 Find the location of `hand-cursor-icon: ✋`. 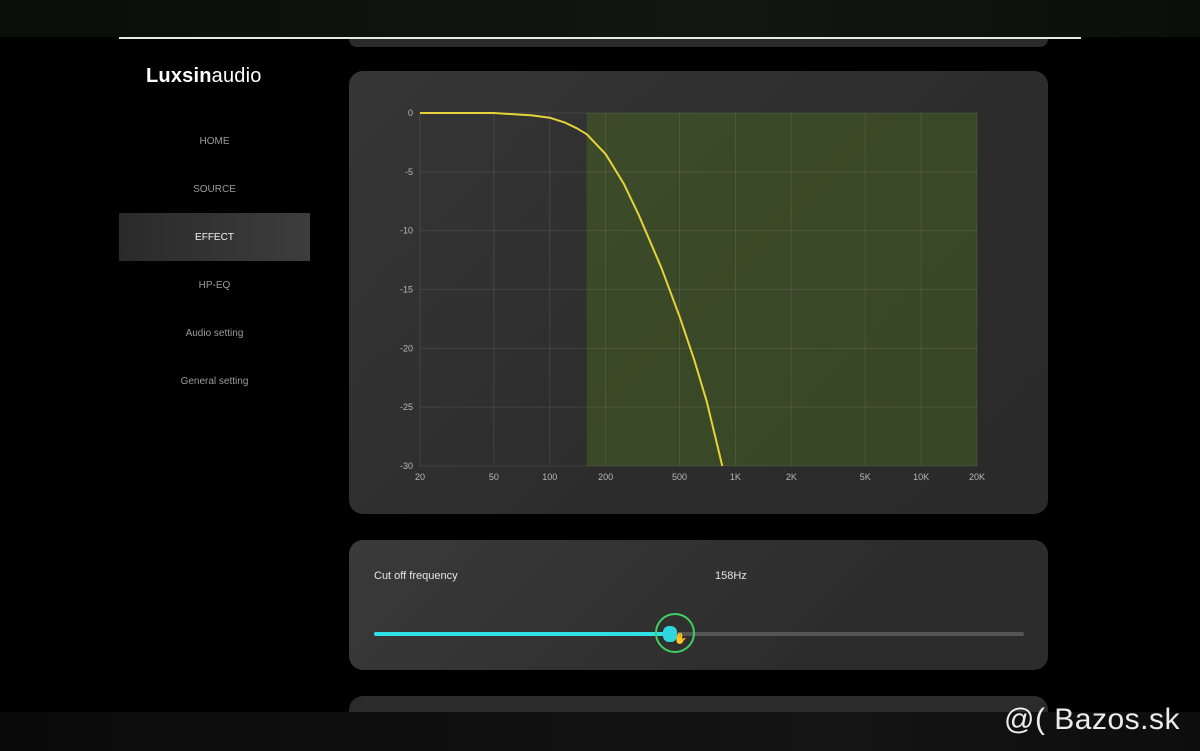

hand-cursor-icon: ✋ is located at coordinates (680, 639).